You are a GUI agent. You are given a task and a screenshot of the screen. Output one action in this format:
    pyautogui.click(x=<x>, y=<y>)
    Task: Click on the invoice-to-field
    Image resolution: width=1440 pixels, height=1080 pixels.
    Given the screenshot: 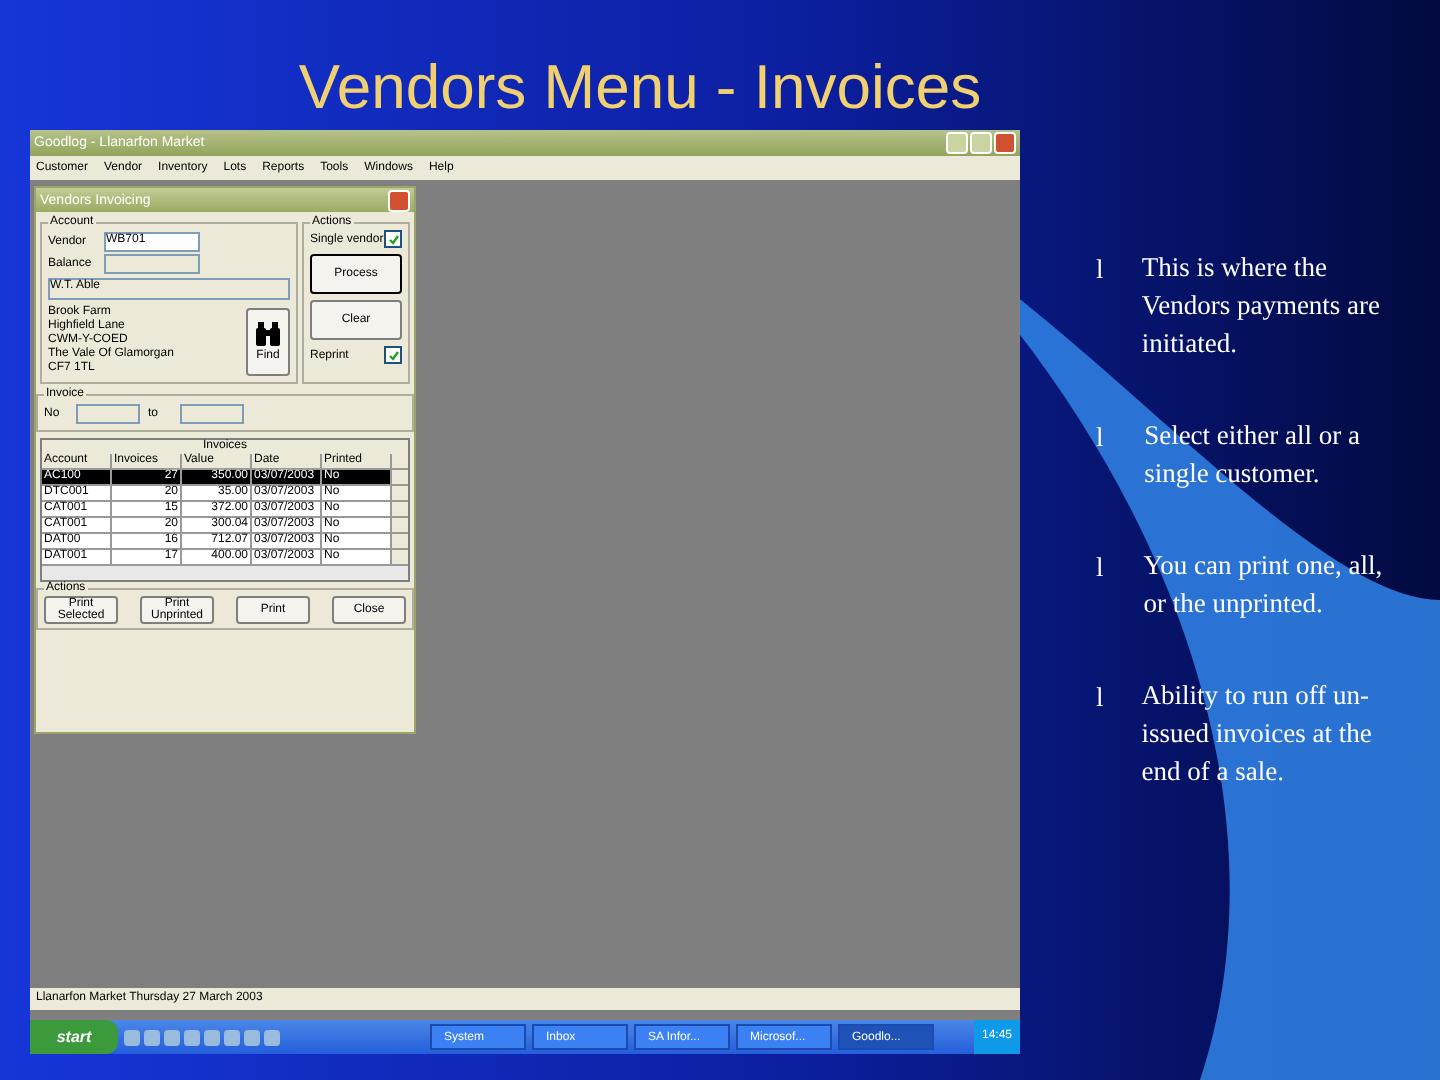 What is the action you would take?
    pyautogui.click(x=212, y=414)
    